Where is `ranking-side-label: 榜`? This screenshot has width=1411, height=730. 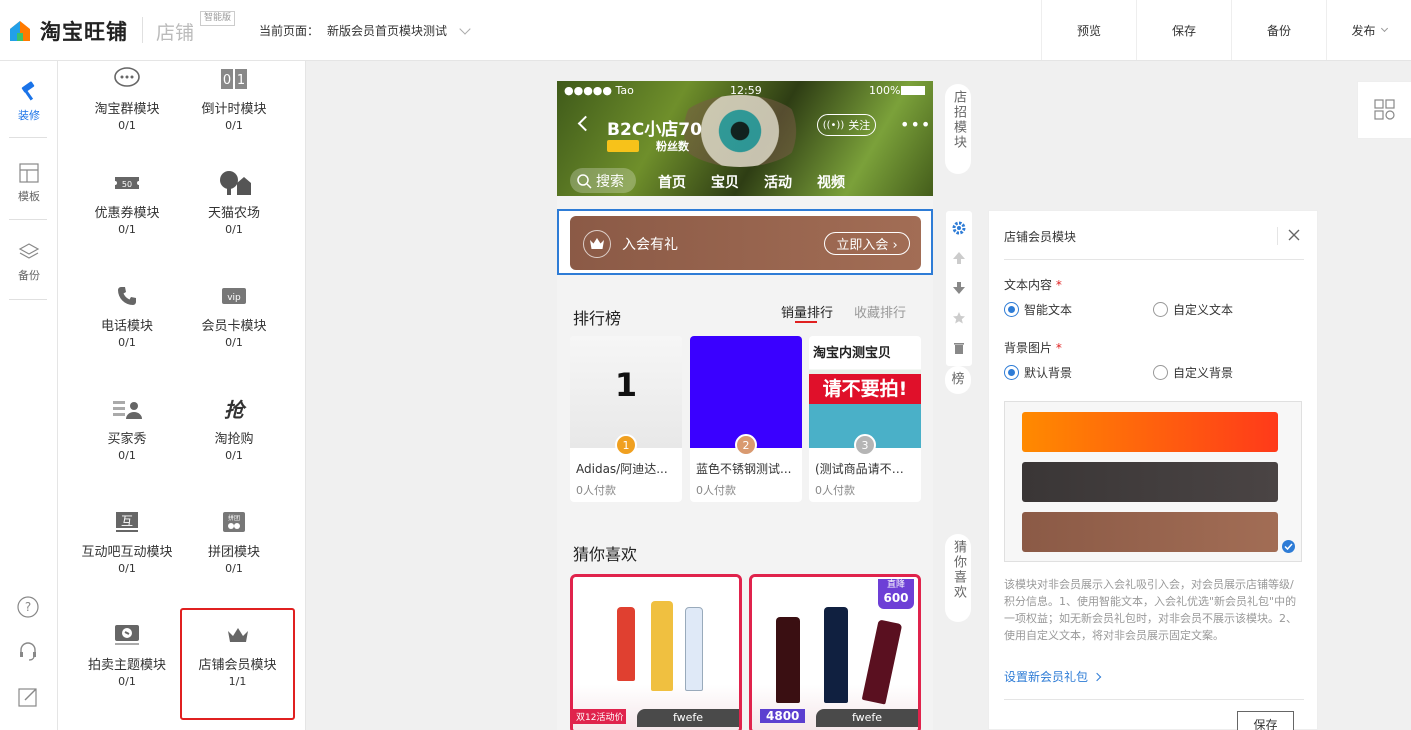
ranking-side-label: 榜 is located at coordinates (958, 380).